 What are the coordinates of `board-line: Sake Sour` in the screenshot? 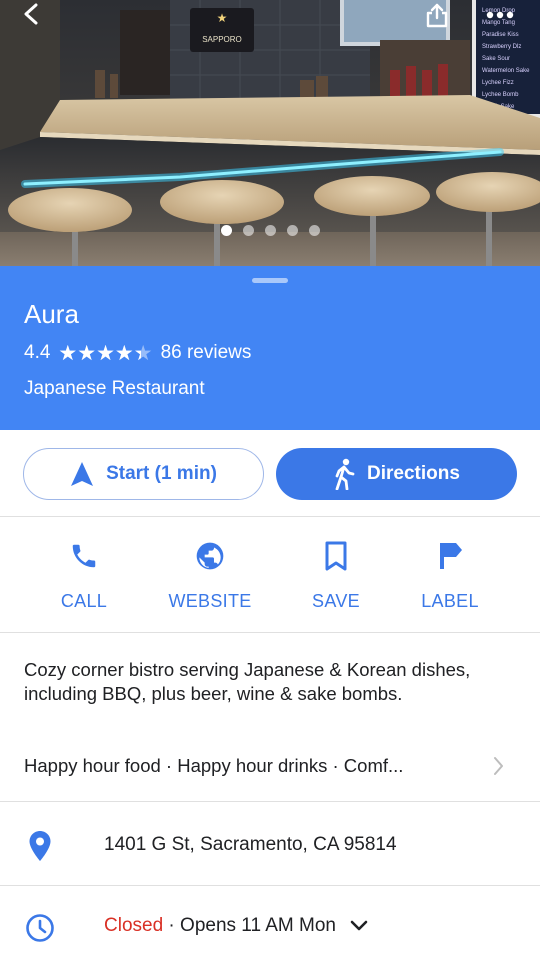 It's located at (496, 59).